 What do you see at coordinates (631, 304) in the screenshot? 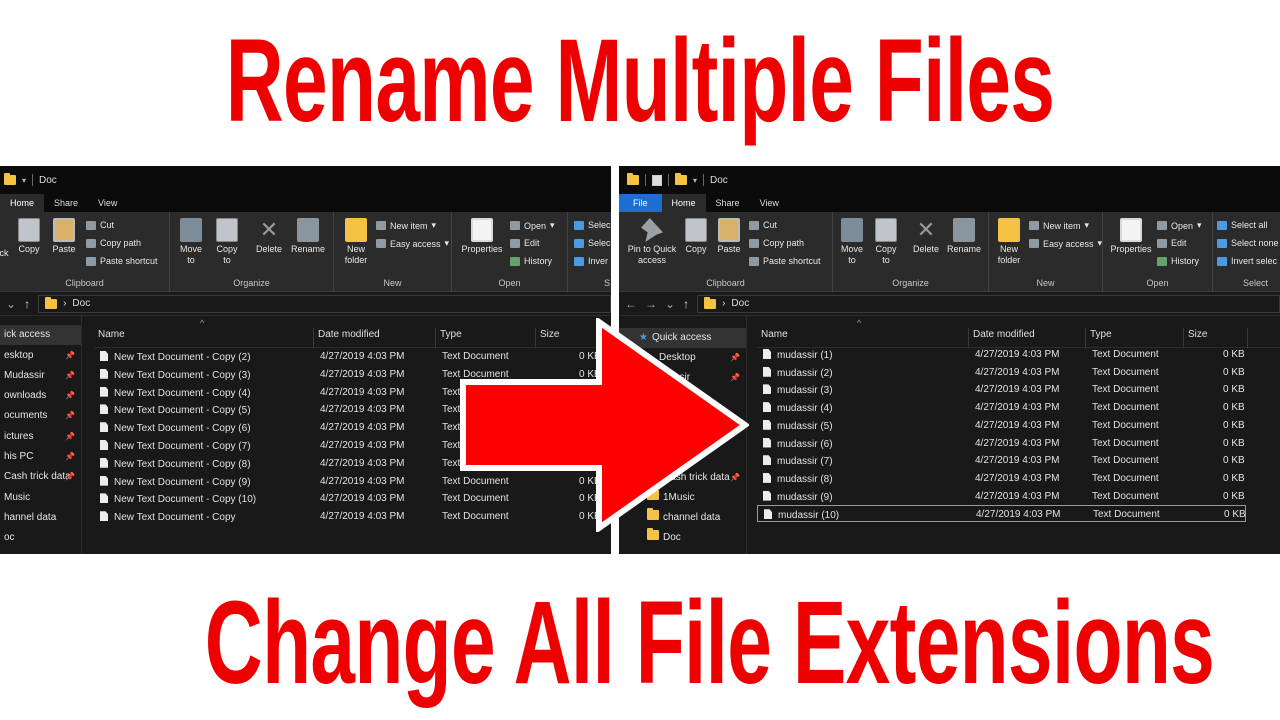
I see `back-arrow-icon: ←` at bounding box center [631, 304].